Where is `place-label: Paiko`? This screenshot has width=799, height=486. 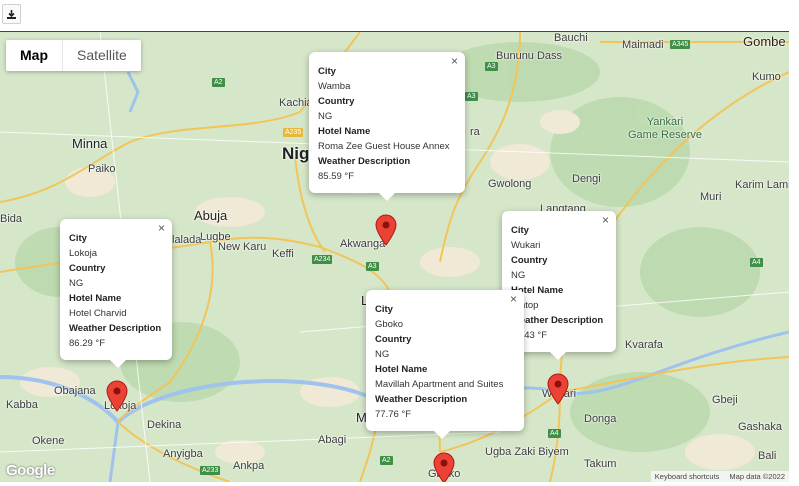
place-label: Paiko is located at coordinates (102, 169).